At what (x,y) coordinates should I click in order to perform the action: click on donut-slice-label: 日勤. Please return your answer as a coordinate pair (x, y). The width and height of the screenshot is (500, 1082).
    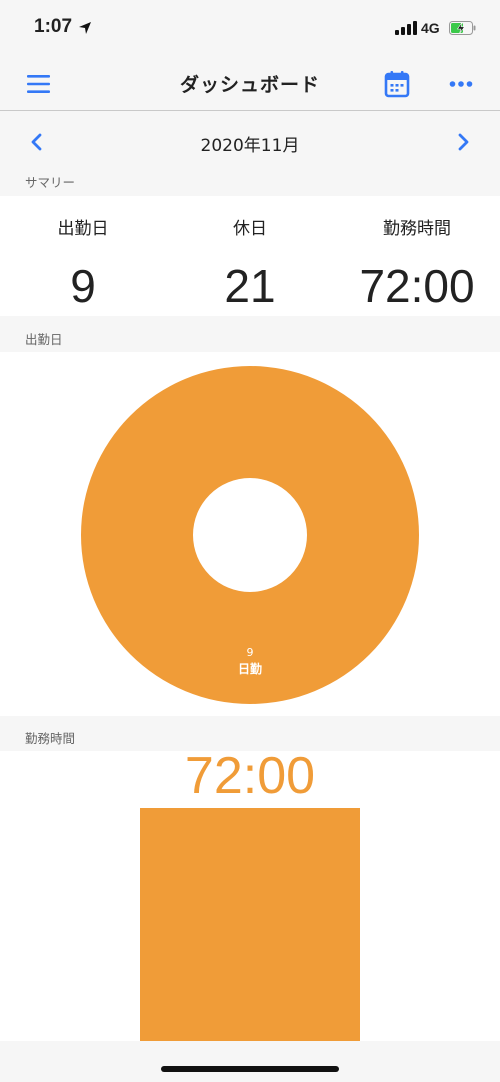
    Looking at the image, I should click on (250, 668).